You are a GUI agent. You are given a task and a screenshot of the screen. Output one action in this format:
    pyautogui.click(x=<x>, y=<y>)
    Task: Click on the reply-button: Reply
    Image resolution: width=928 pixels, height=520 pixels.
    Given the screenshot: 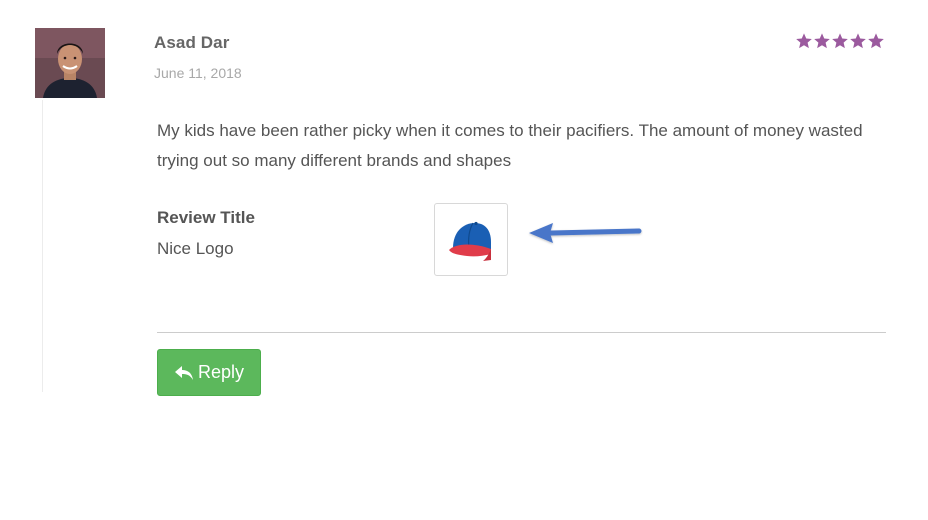 What is the action you would take?
    pyautogui.click(x=209, y=372)
    